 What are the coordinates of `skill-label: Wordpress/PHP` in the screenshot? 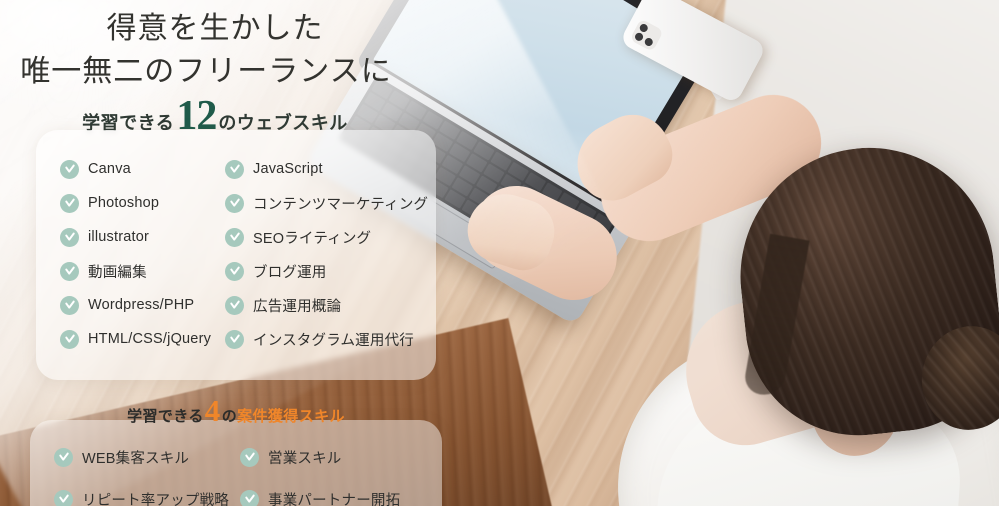 It's located at (141, 305).